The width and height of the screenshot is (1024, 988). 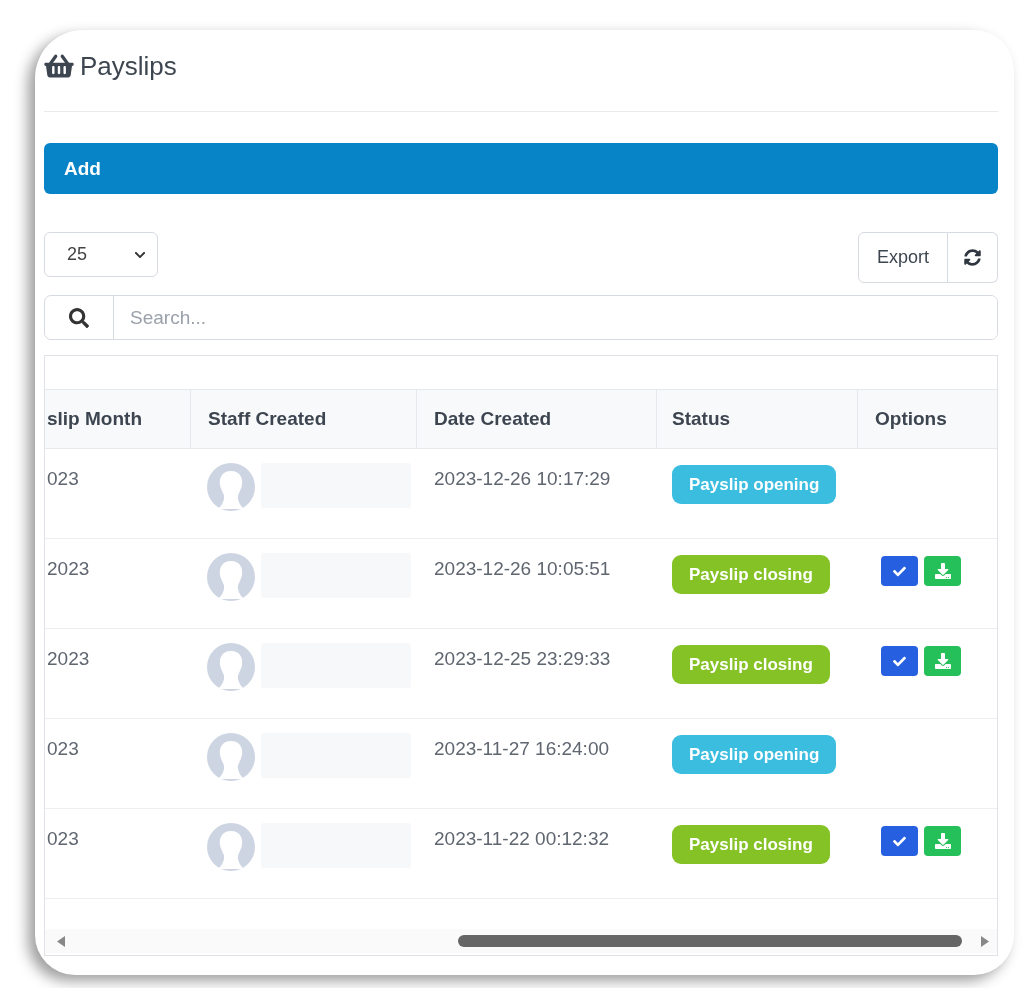 I want to click on table-cell: 2023-12-26 10:17:29, so click(x=522, y=479).